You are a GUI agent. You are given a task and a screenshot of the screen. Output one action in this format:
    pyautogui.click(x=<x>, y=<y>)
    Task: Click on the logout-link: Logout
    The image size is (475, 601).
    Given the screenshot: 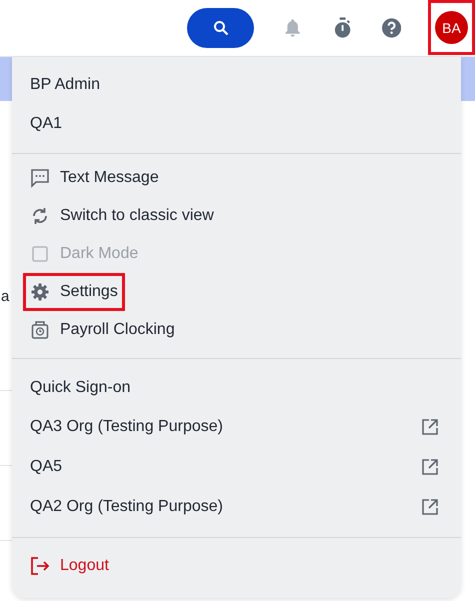 What is the action you would take?
    pyautogui.click(x=84, y=566)
    